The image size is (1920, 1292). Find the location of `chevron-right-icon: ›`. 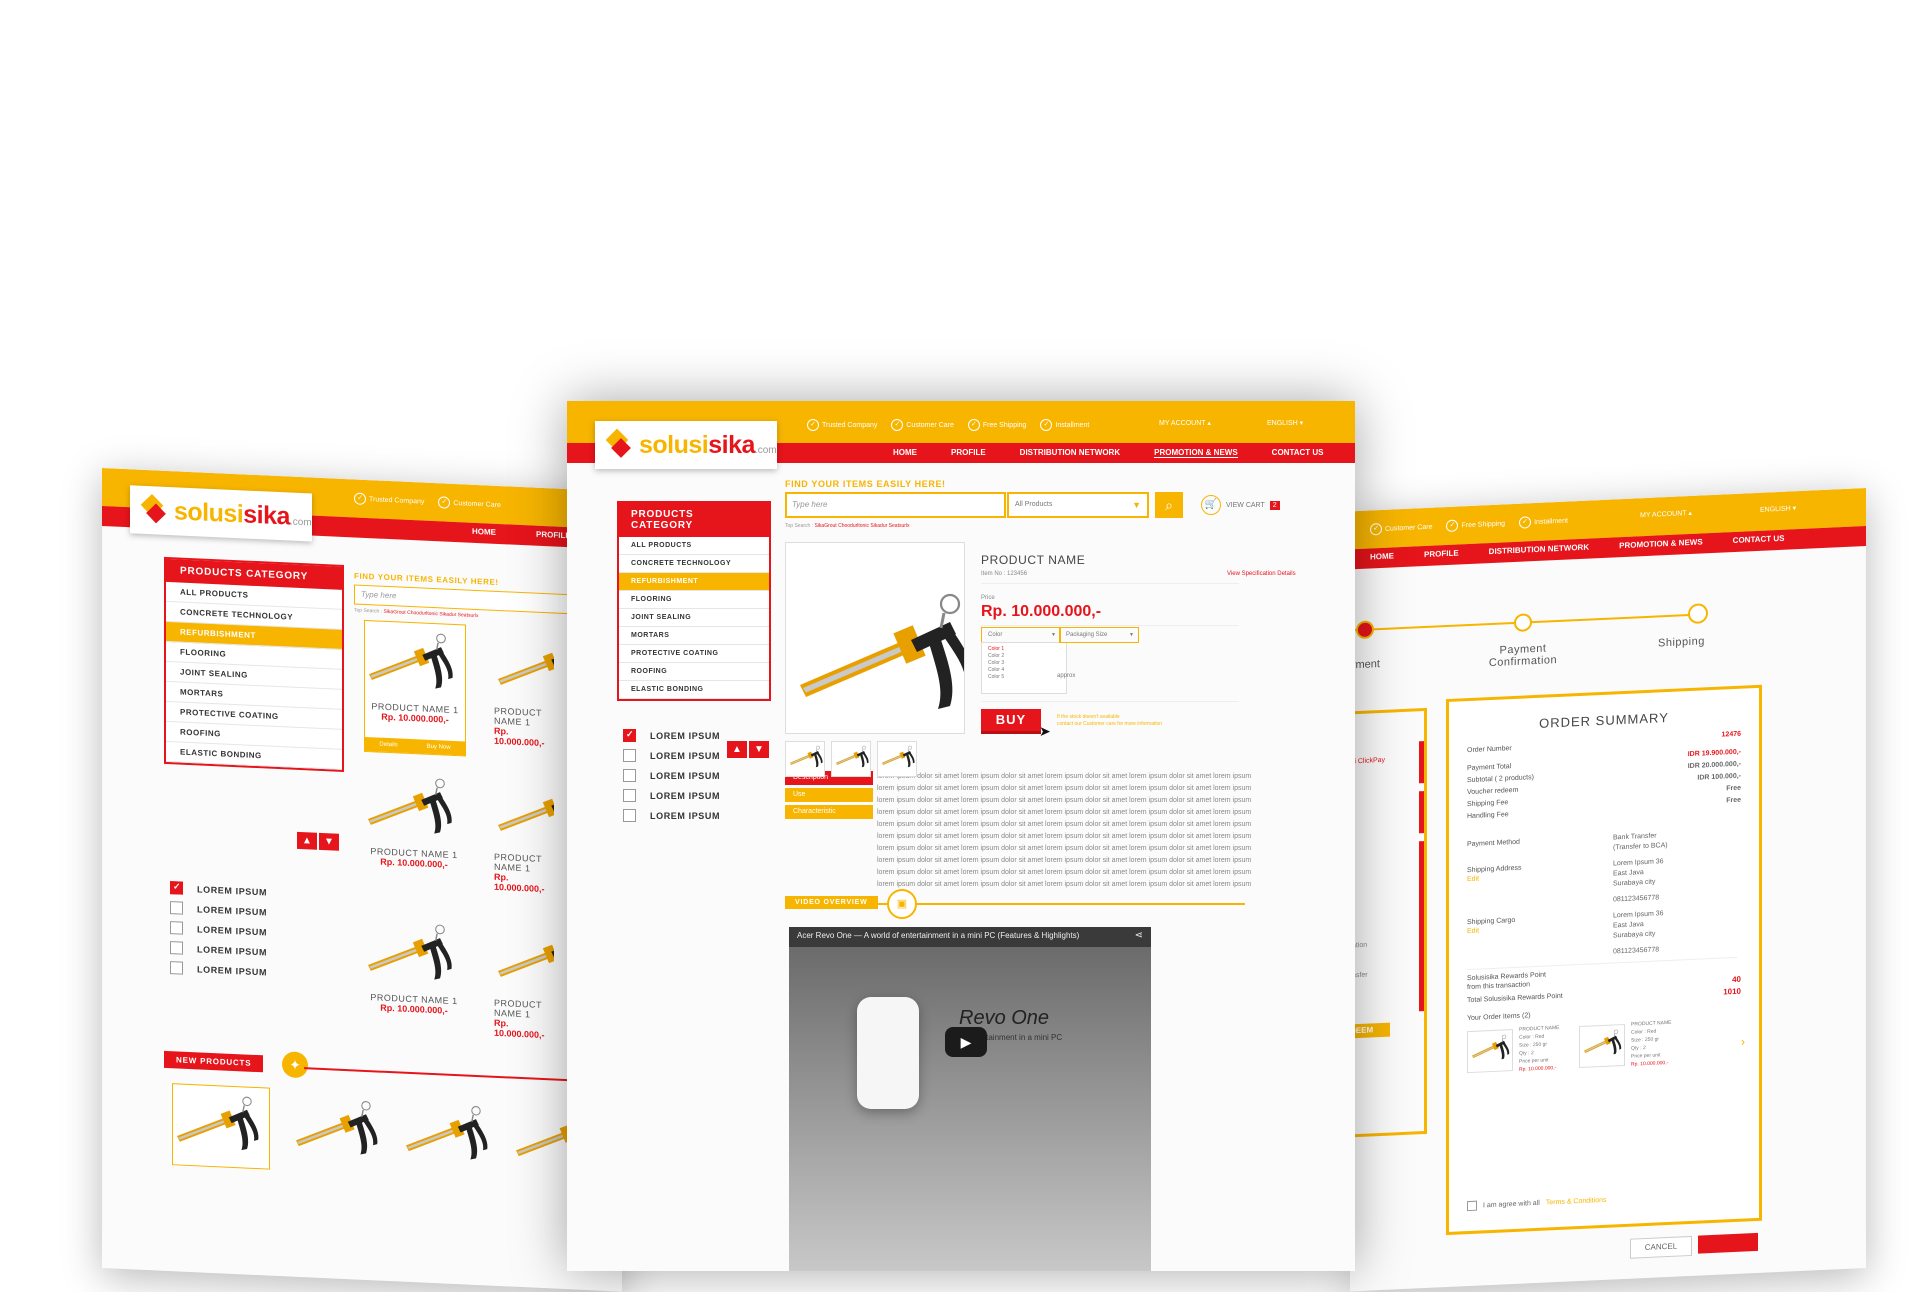

chevron-right-icon: › is located at coordinates (1743, 1041).